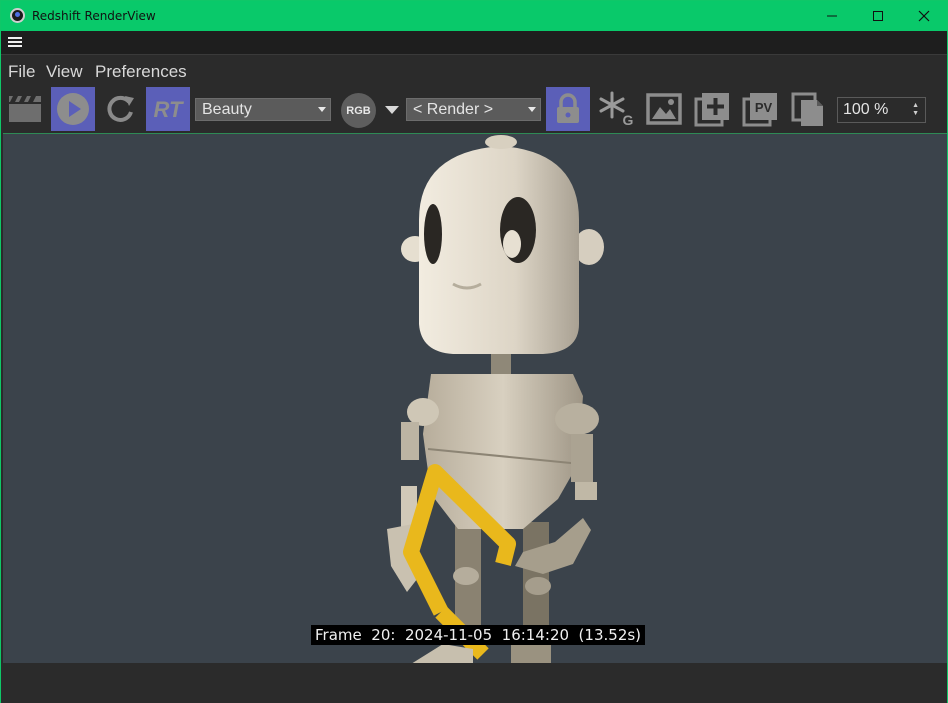 The width and height of the screenshot is (948, 703). Describe the element at coordinates (474, 43) in the screenshot. I see `panel-header` at that location.